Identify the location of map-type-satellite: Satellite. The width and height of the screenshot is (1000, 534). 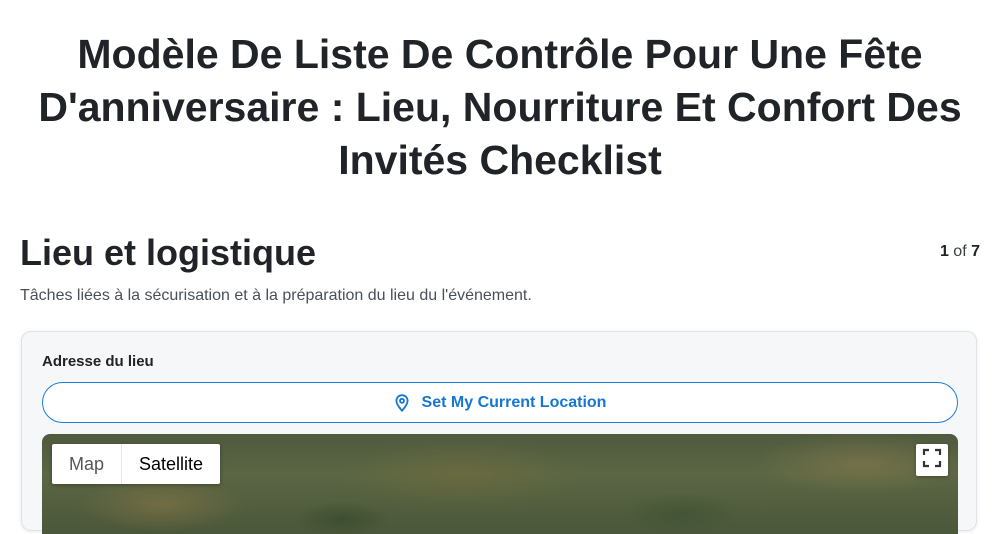
(171, 464).